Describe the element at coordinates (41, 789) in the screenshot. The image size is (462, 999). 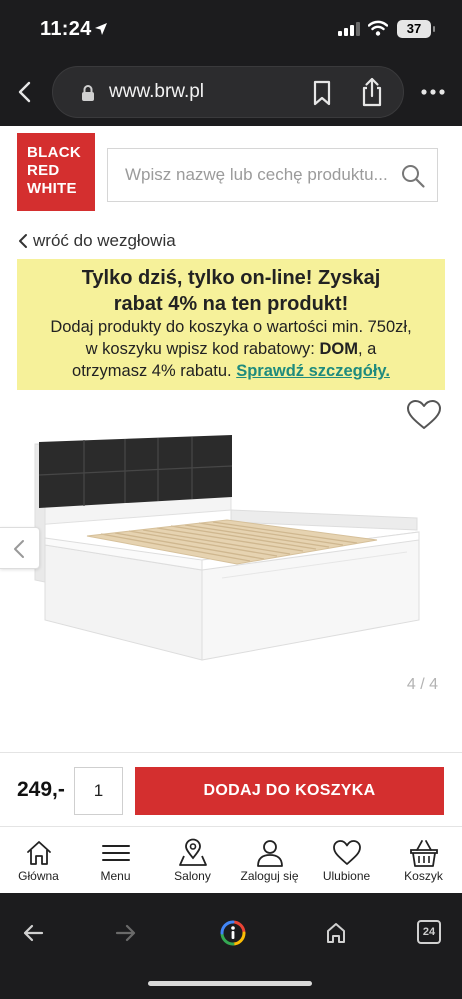
I see `product-price: 249,-` at that location.